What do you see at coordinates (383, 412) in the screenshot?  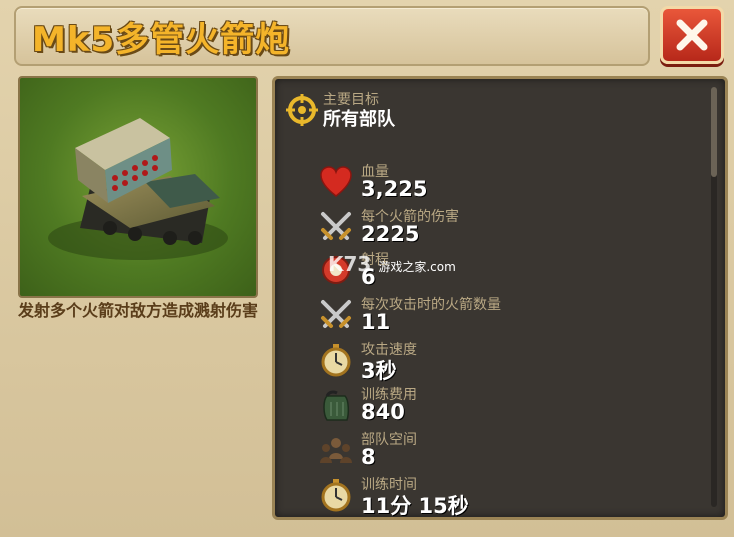 I see `stat-value: 840` at bounding box center [383, 412].